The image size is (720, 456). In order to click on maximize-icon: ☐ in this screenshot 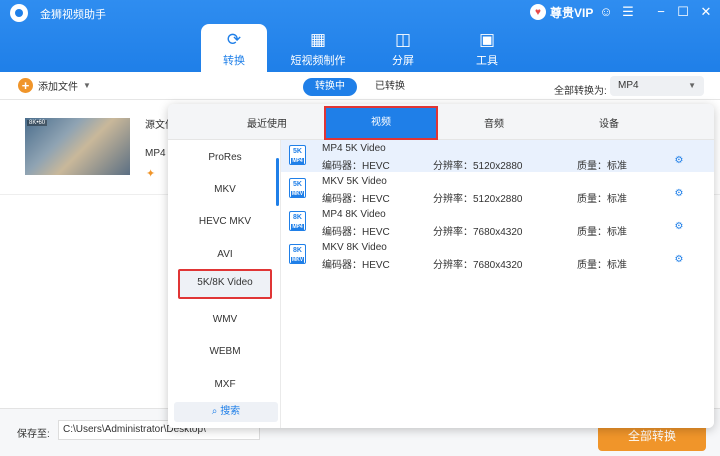, I will do `click(683, 12)`.